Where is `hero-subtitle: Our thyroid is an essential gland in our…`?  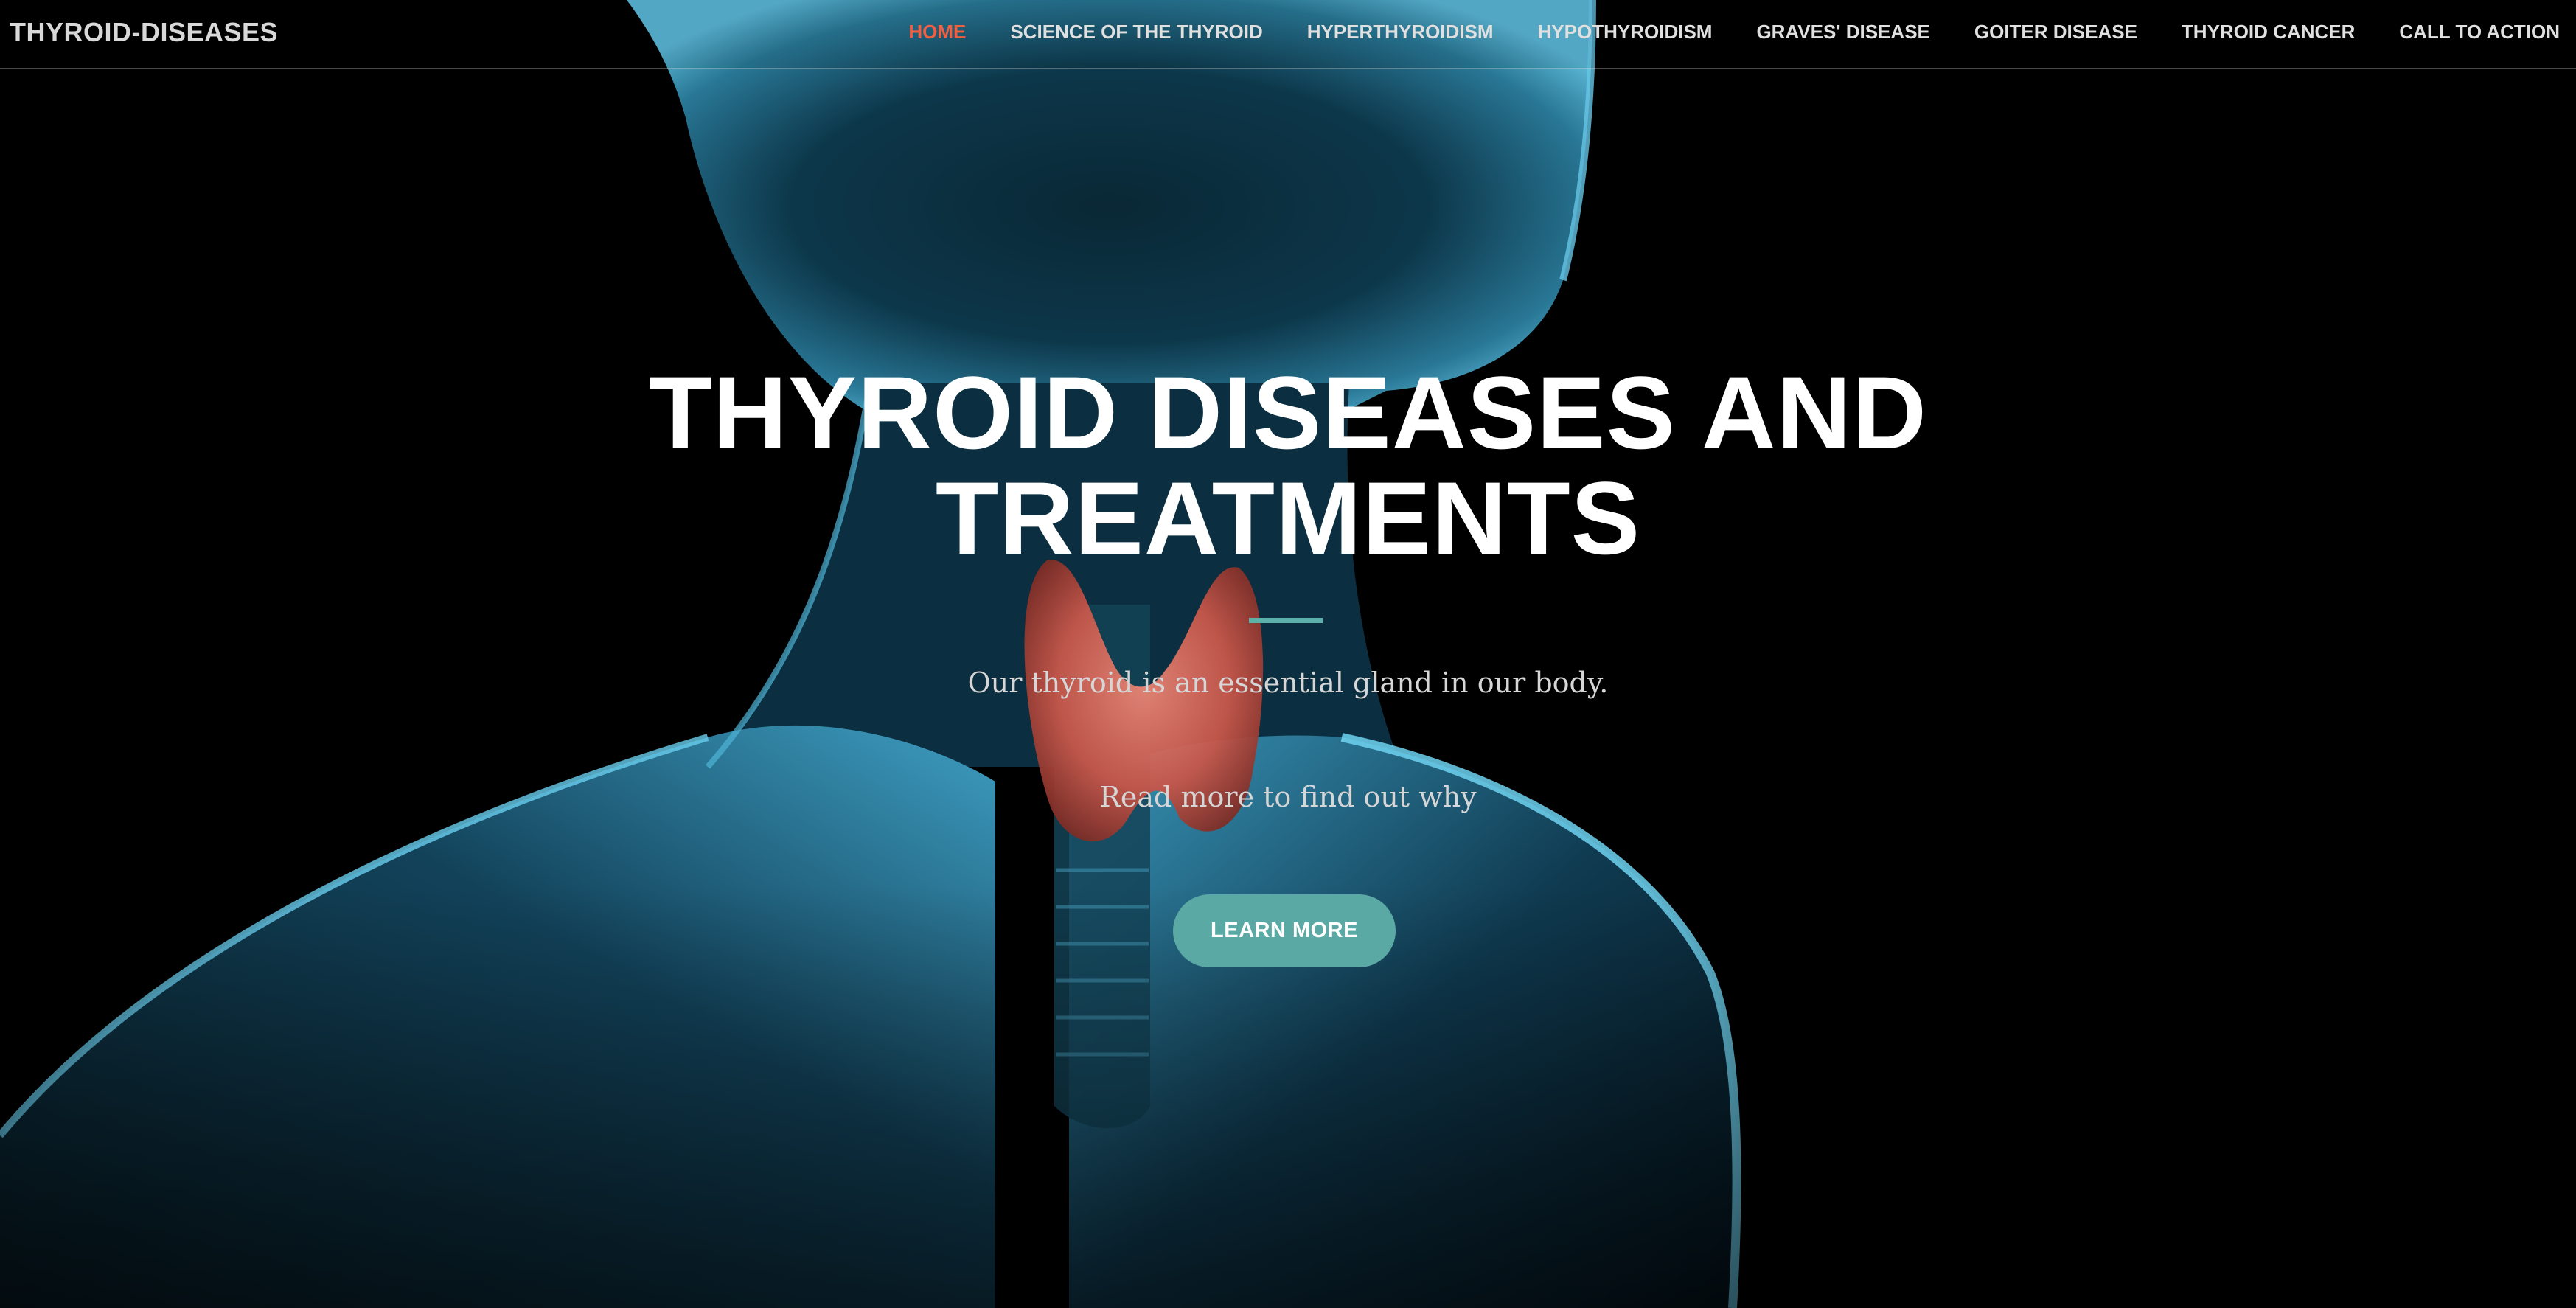
hero-subtitle: Our thyroid is an essential gland in our… is located at coordinates (1288, 683).